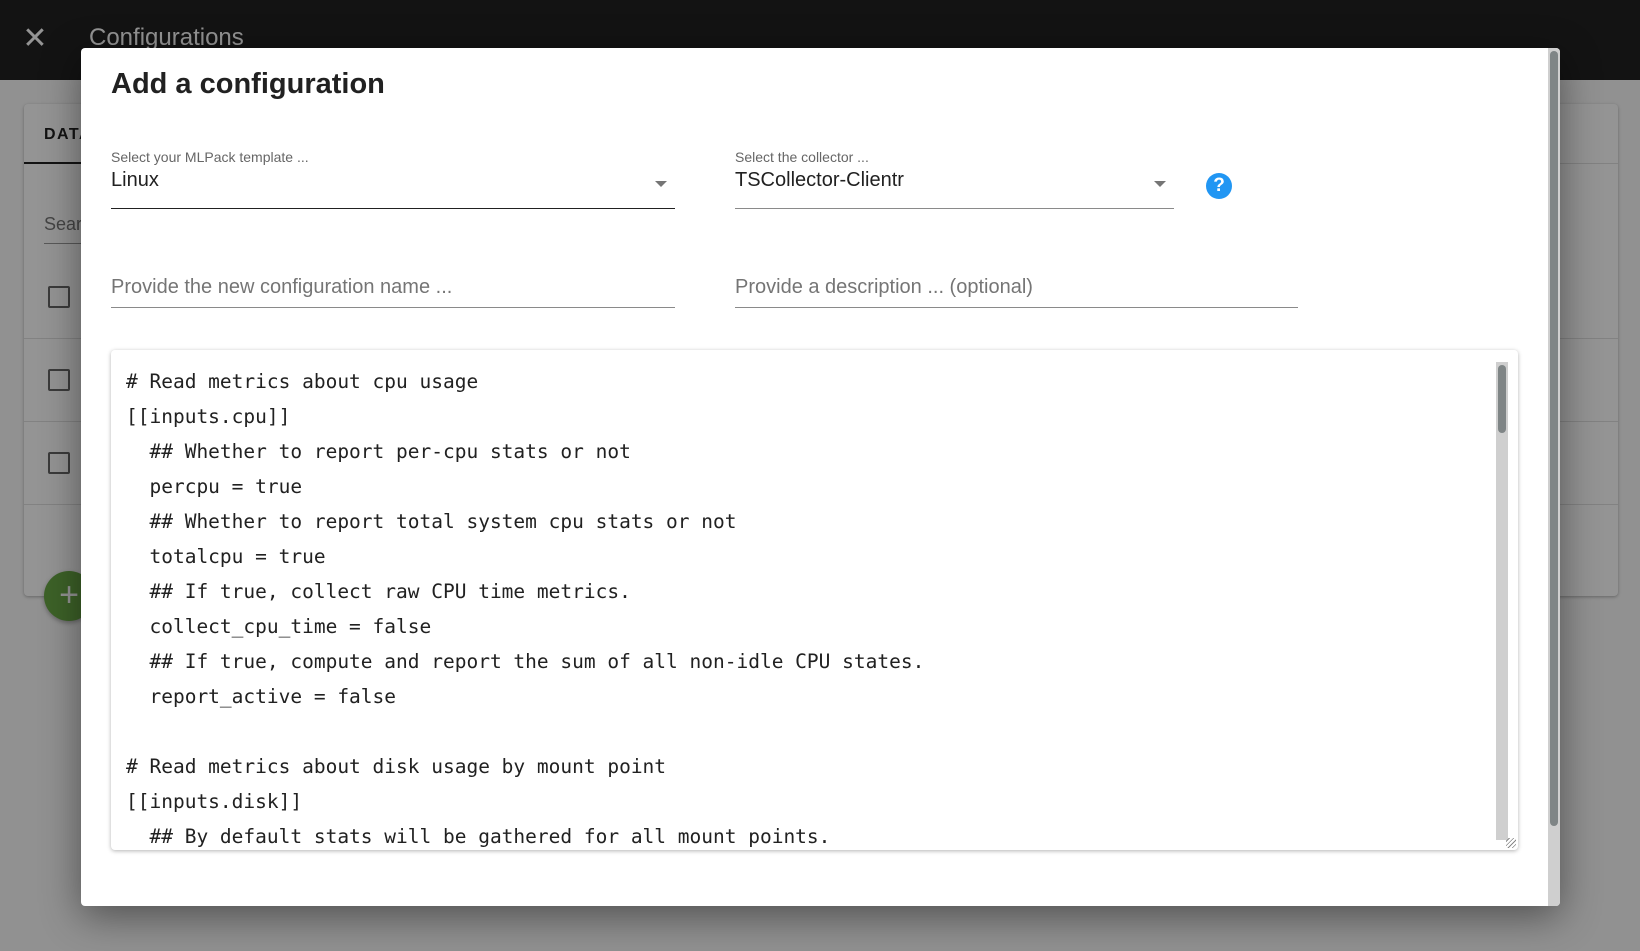  Describe the element at coordinates (135, 180) in the screenshot. I see `mlpack-template-value: Linux` at that location.